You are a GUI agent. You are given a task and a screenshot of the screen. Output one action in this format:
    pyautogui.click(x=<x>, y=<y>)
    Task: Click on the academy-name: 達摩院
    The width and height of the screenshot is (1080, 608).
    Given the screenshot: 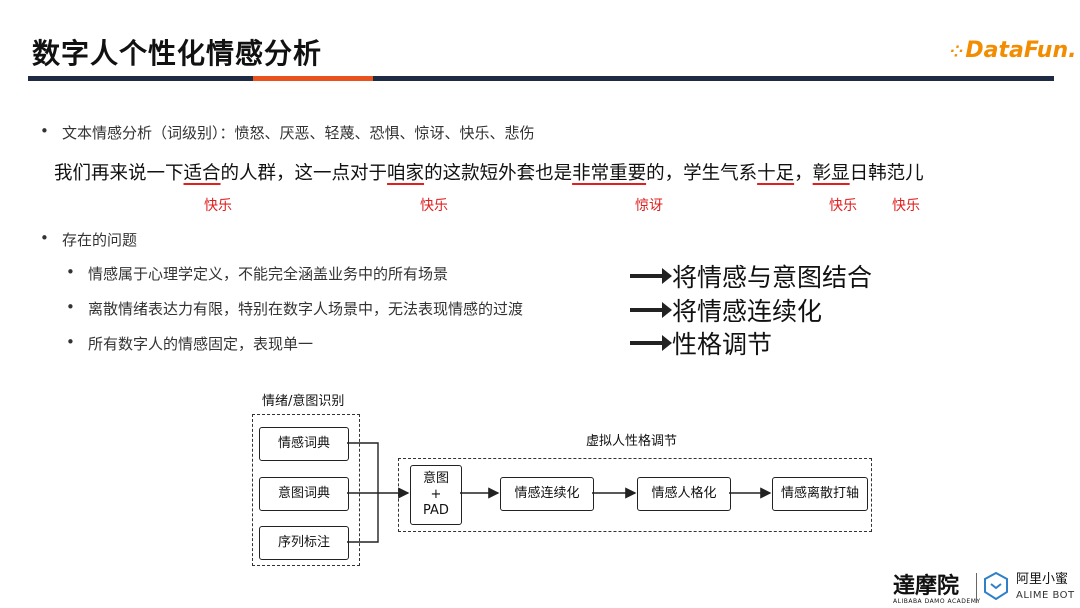 What is the action you would take?
    pyautogui.click(x=926, y=586)
    